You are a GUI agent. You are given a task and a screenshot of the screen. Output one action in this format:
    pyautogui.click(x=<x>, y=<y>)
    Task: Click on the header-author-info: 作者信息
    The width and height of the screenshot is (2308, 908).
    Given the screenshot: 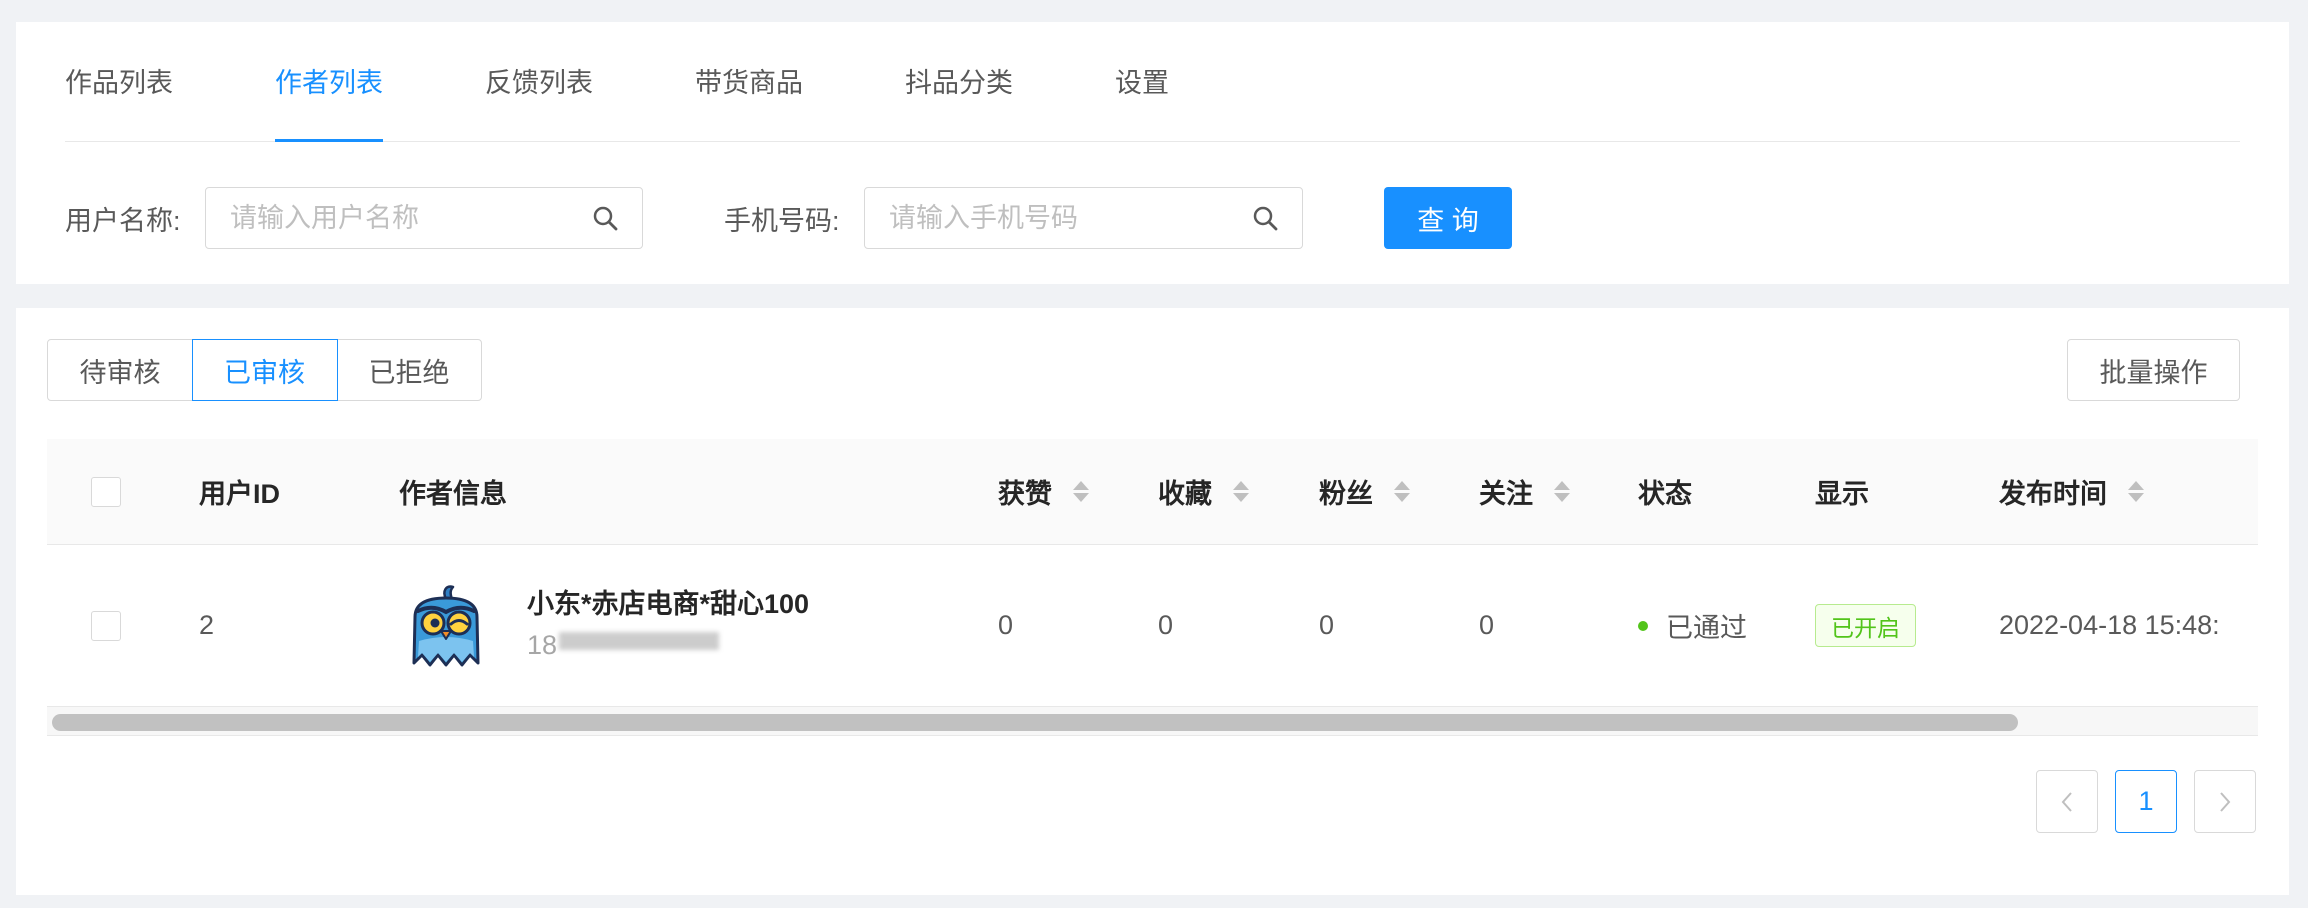 What is the action you would take?
    pyautogui.click(x=453, y=494)
    